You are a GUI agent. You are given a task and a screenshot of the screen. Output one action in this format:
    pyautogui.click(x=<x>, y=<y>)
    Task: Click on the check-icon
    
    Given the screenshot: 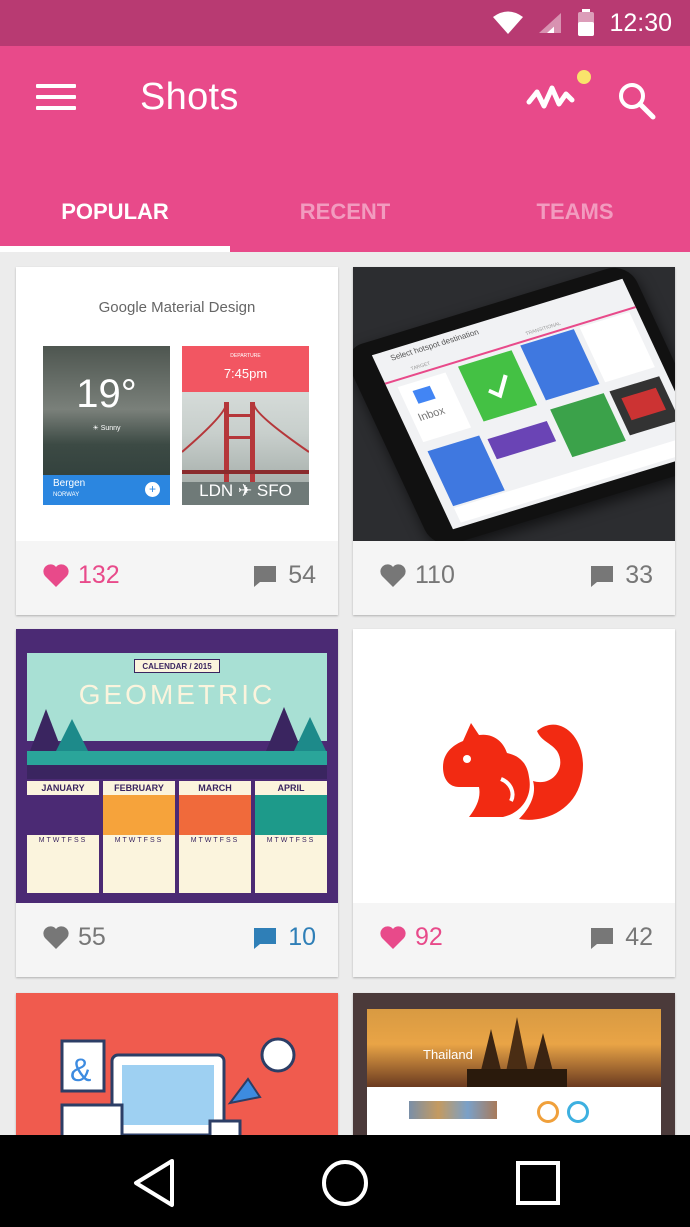 What is the action you would take?
    pyautogui.click(x=498, y=386)
    